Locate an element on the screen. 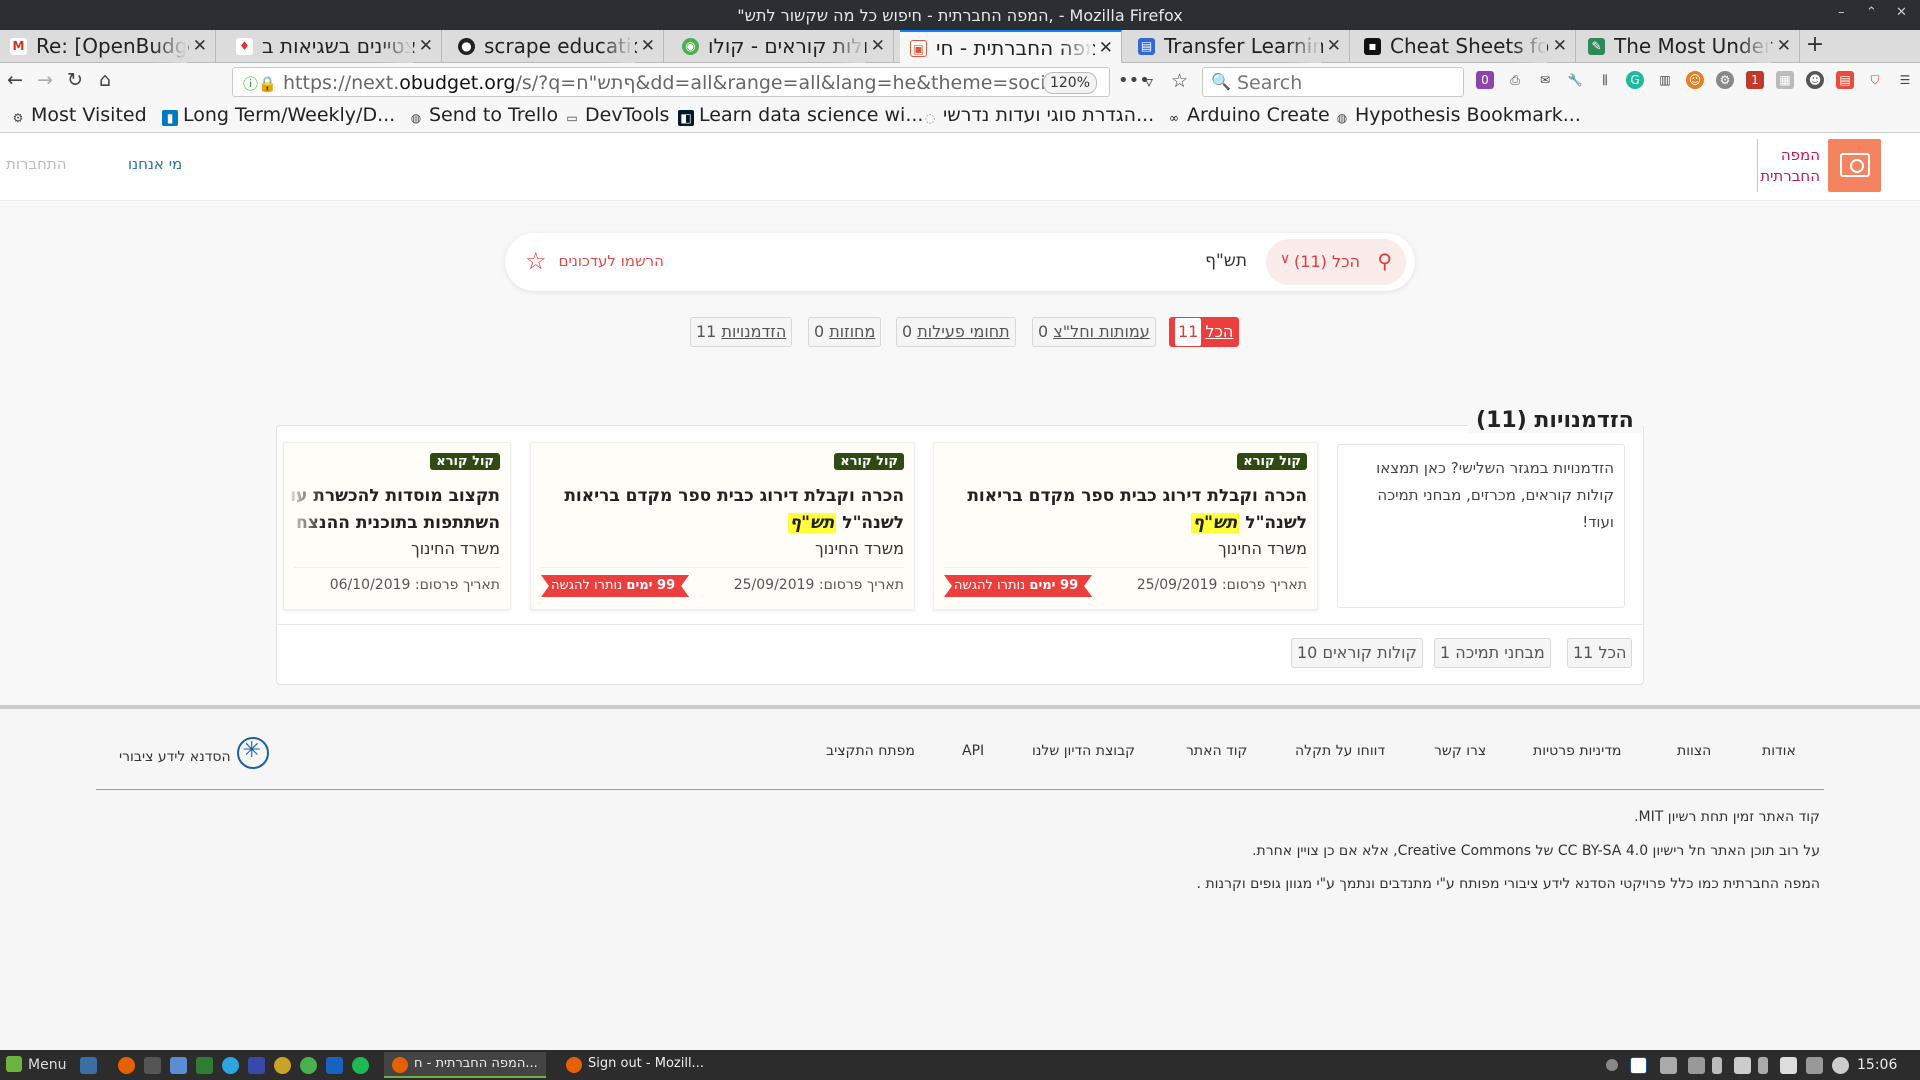 The width and height of the screenshot is (1920, 1080). tab-github: ● scrape education ✕ is located at coordinates (556, 46).